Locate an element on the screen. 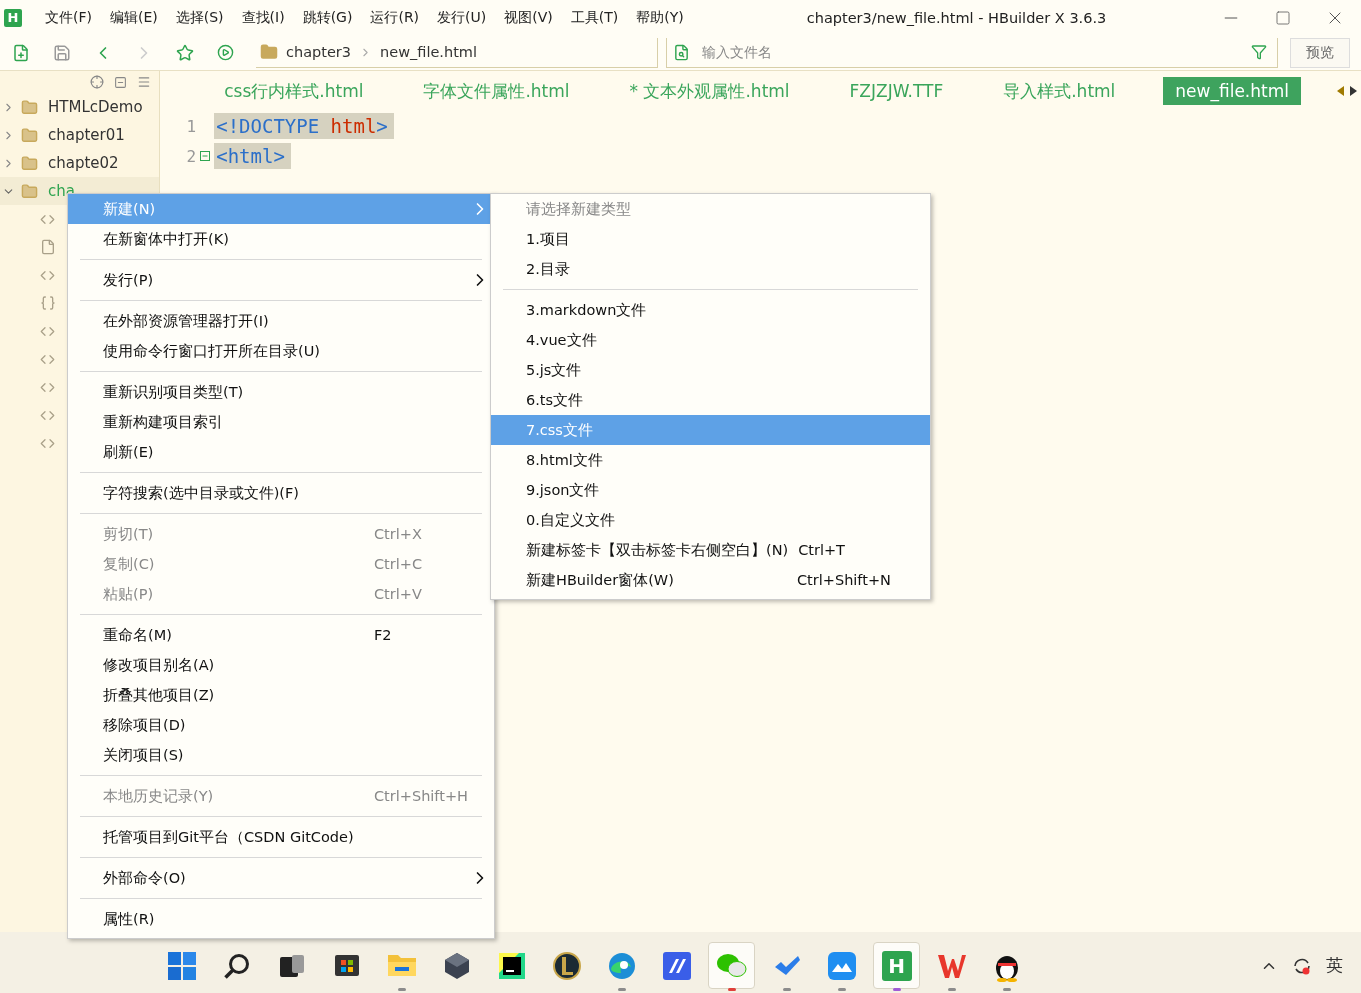  menu-item: 刷新(E) is located at coordinates (281, 452).